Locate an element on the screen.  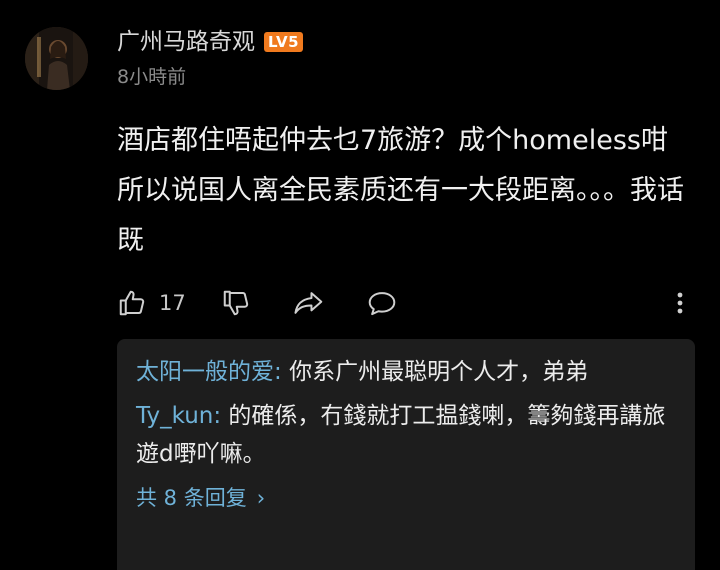
thumbs-down-icon is located at coordinates (236, 303).